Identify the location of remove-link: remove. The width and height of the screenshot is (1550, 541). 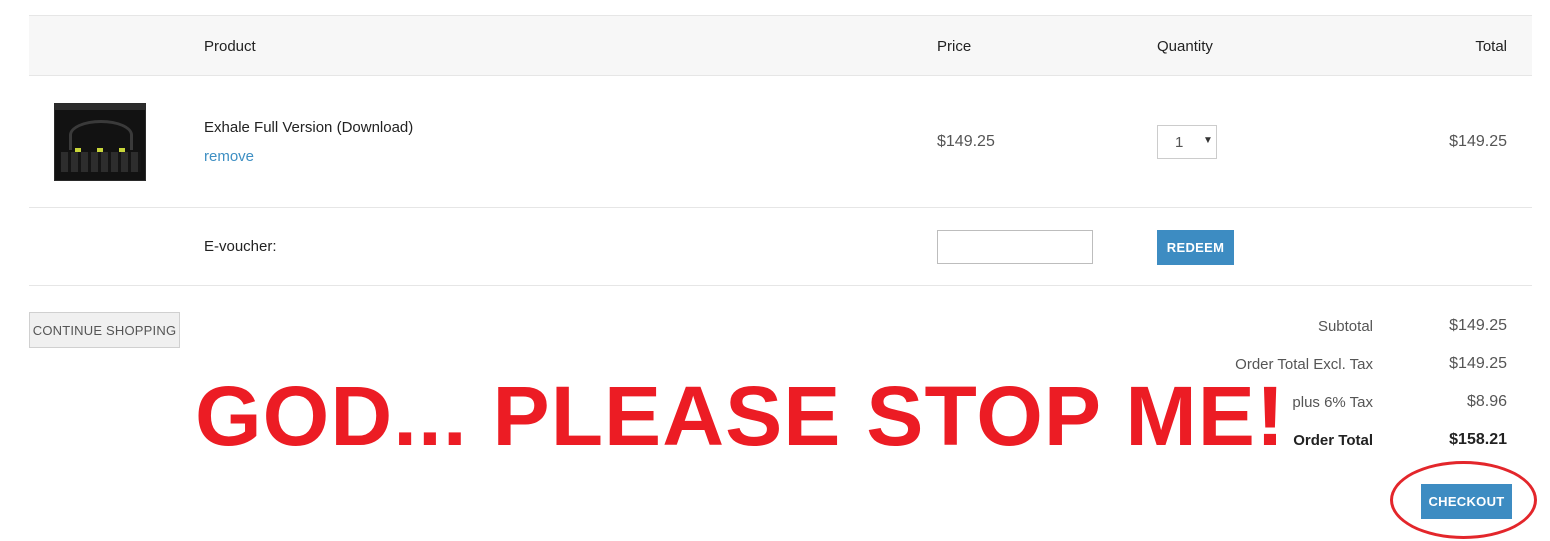
(229, 156).